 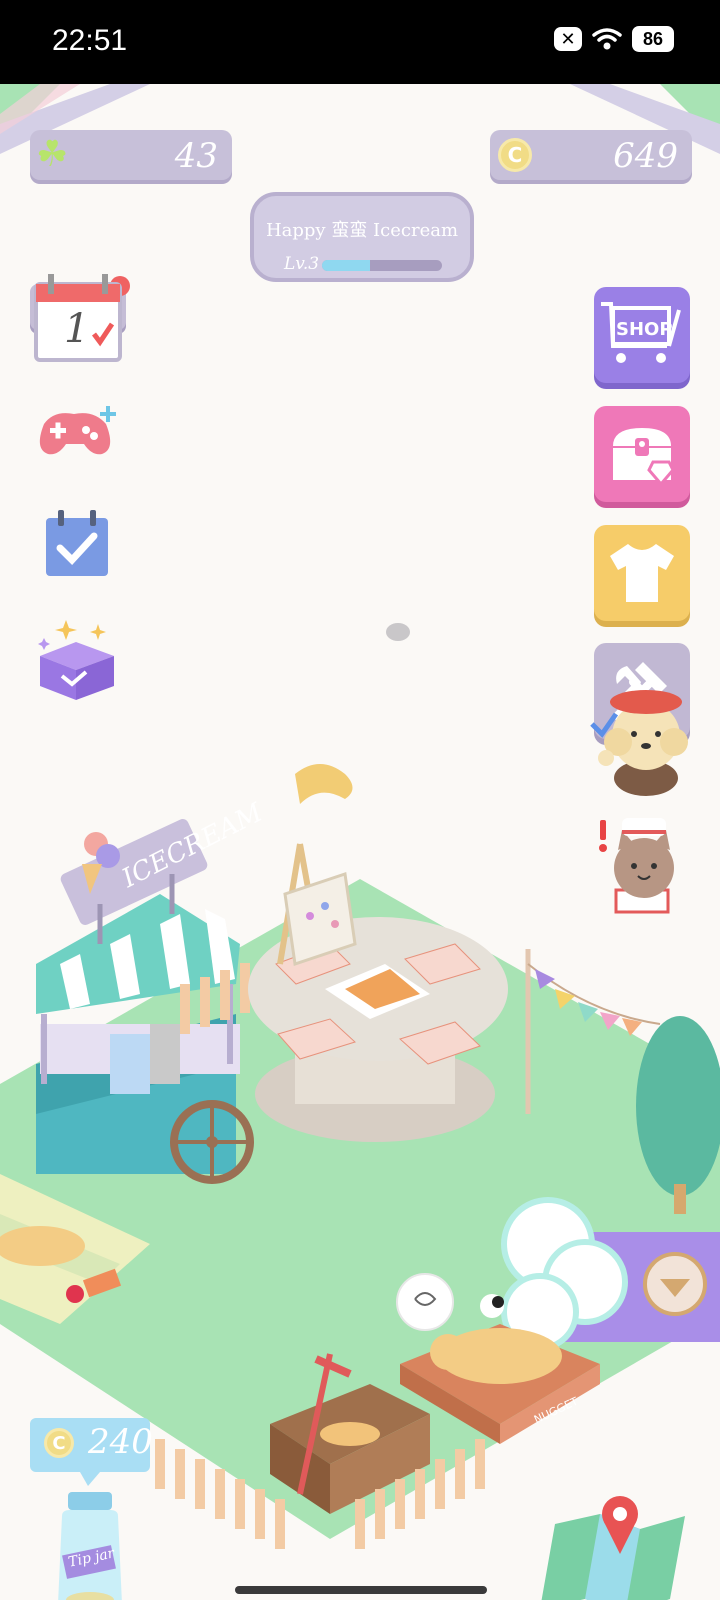 I want to click on mini-games-button, so click(x=79, y=434).